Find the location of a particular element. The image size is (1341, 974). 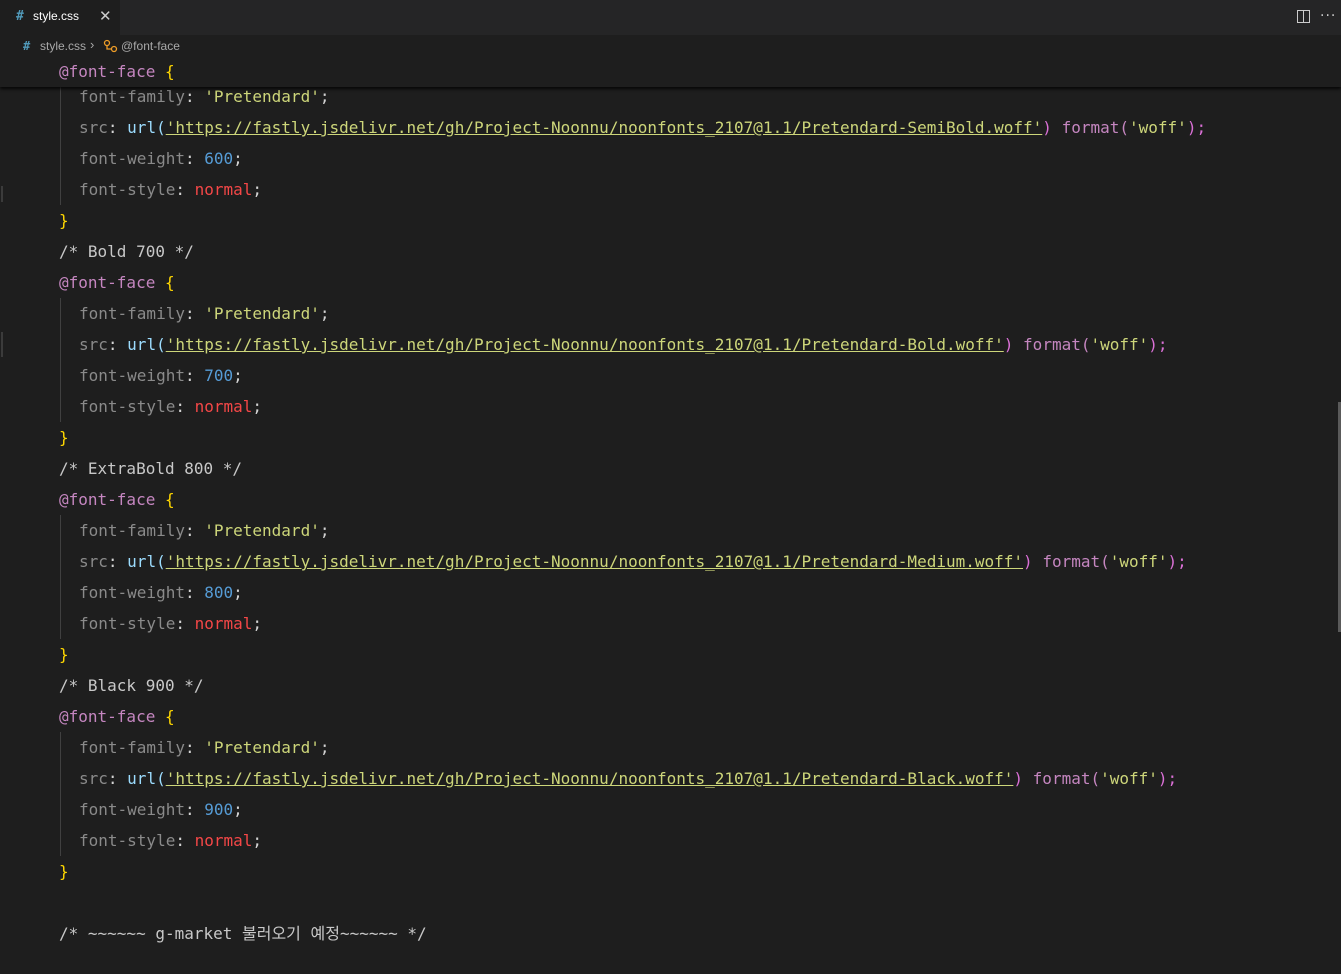

css-value: 800 is located at coordinates (219, 592).